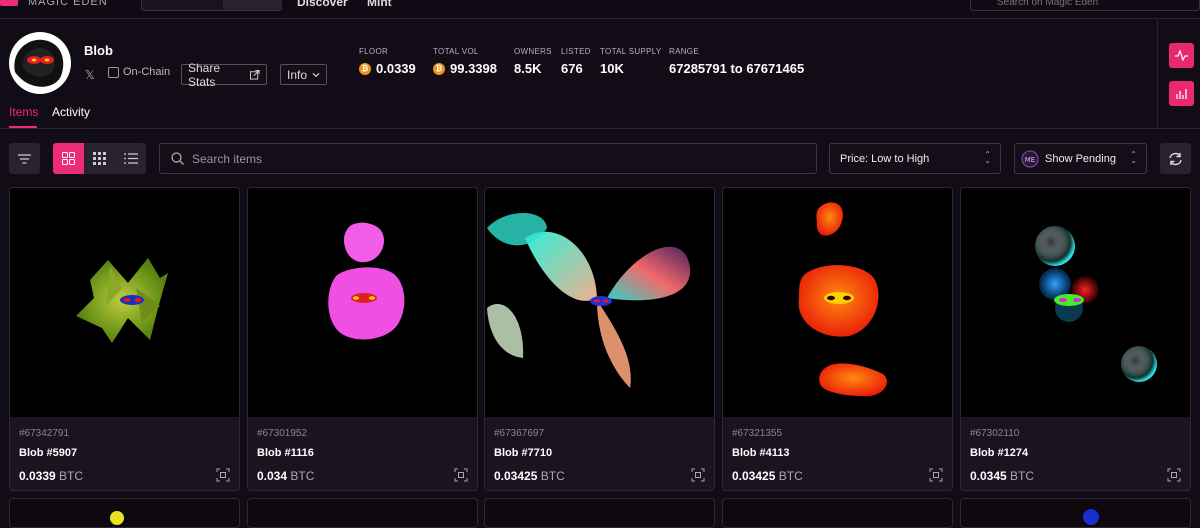 Image resolution: width=1200 pixels, height=528 pixels. I want to click on items-search-input: Search items, so click(488, 158).